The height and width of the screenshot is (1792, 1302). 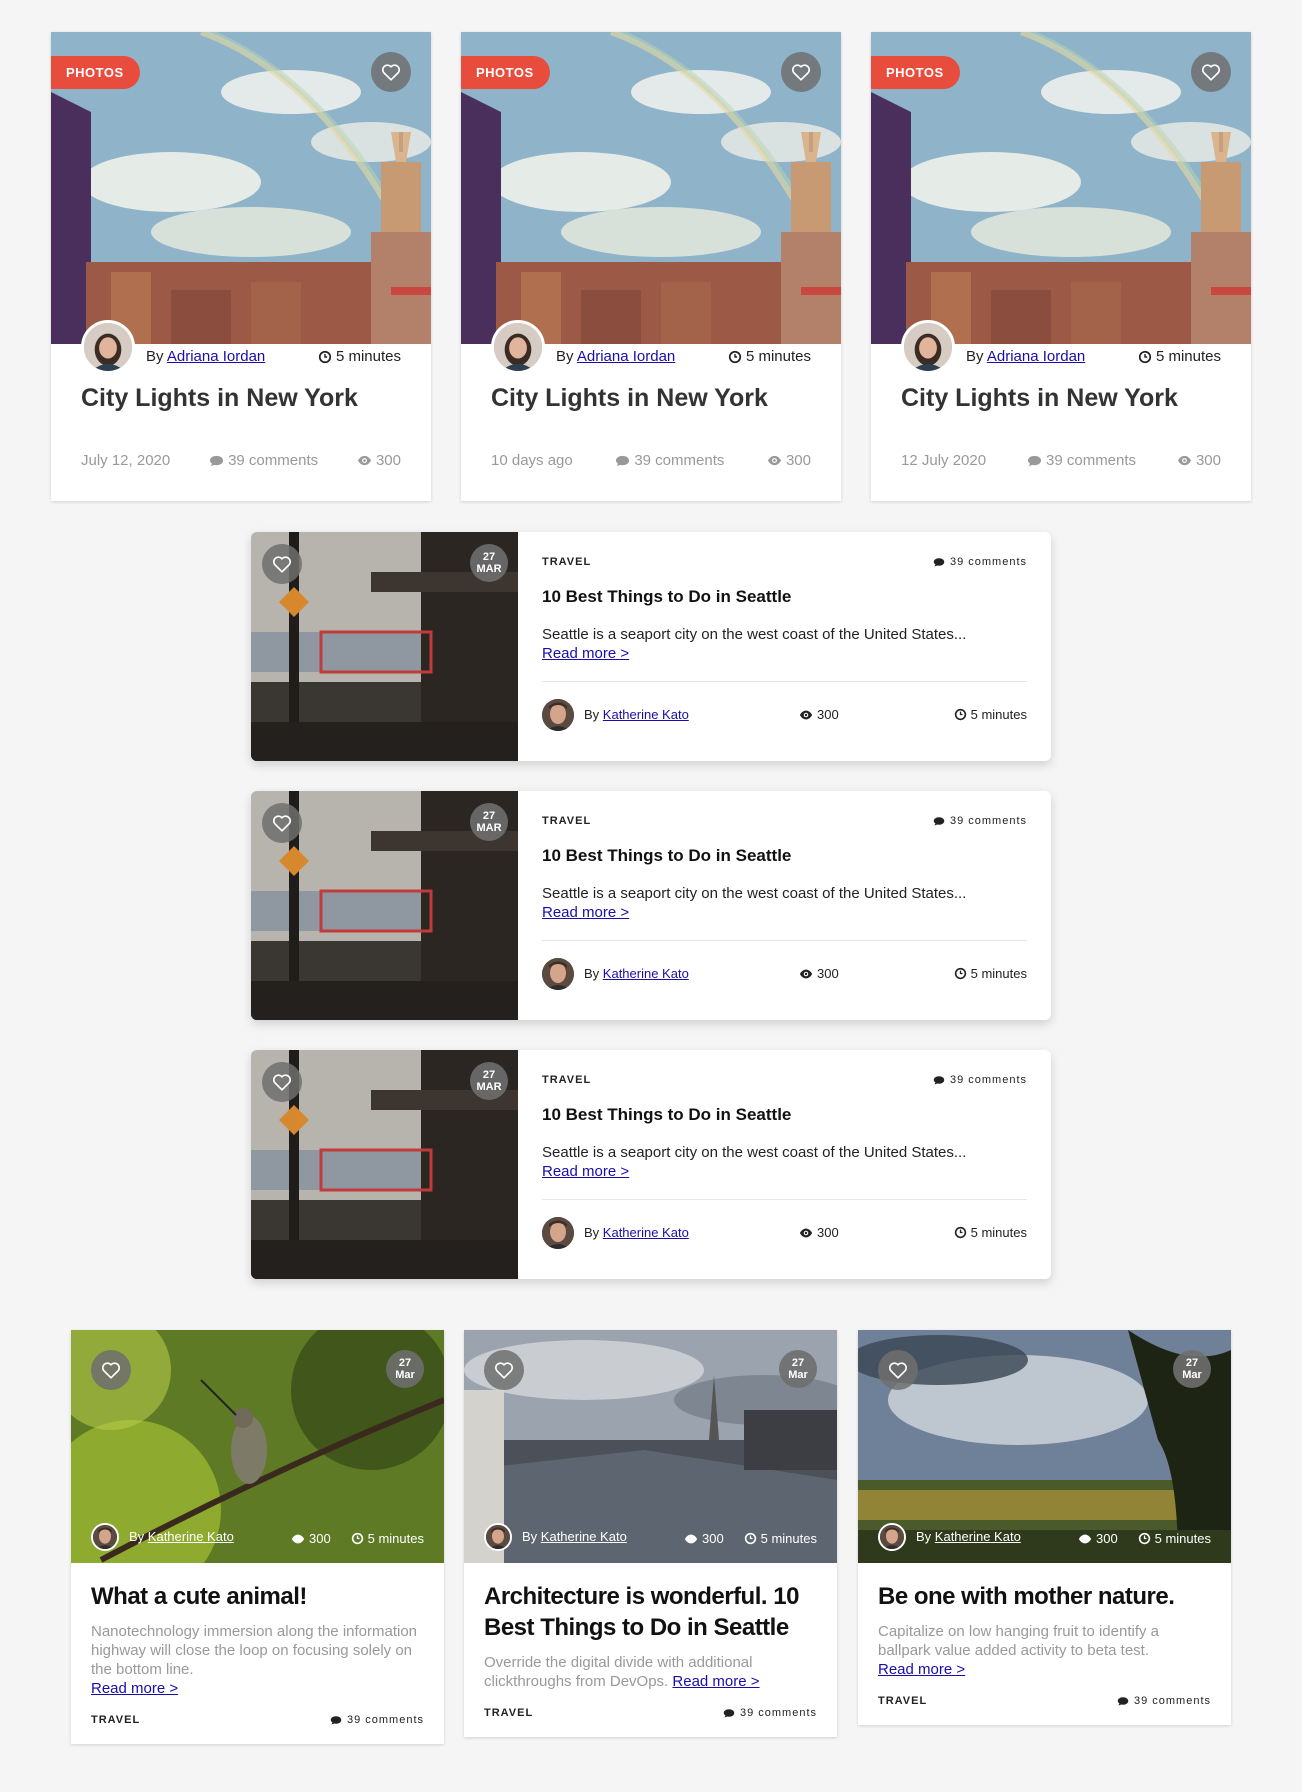 What do you see at coordinates (257, 1596) in the screenshot?
I see `article-title: What a cute animal!` at bounding box center [257, 1596].